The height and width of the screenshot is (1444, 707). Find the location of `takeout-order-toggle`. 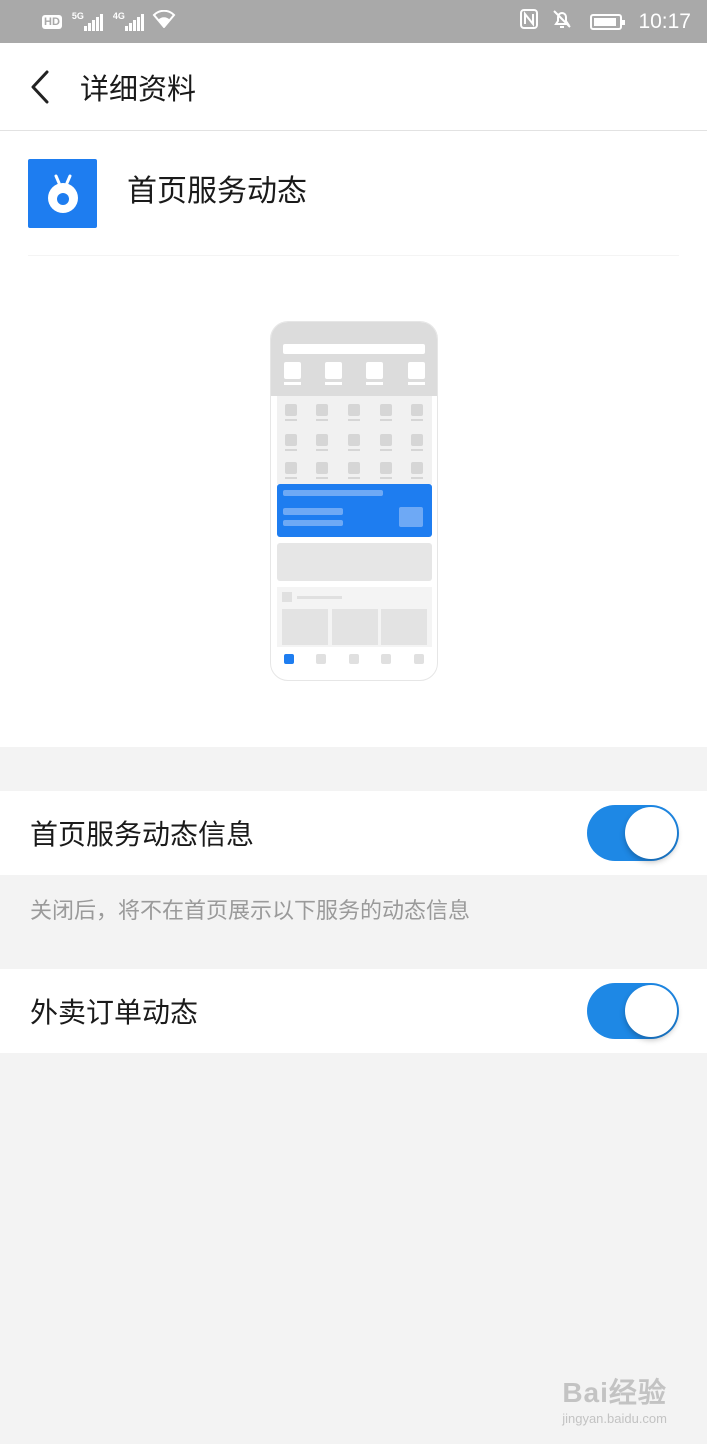

takeout-order-toggle is located at coordinates (633, 1011).